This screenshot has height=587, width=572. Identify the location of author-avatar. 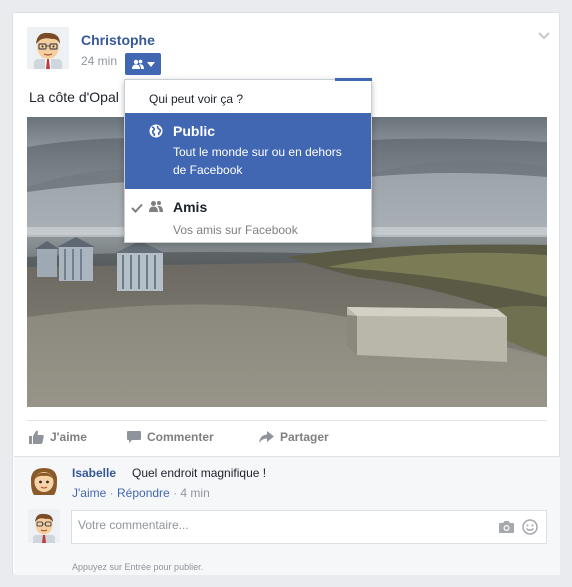
(48, 48).